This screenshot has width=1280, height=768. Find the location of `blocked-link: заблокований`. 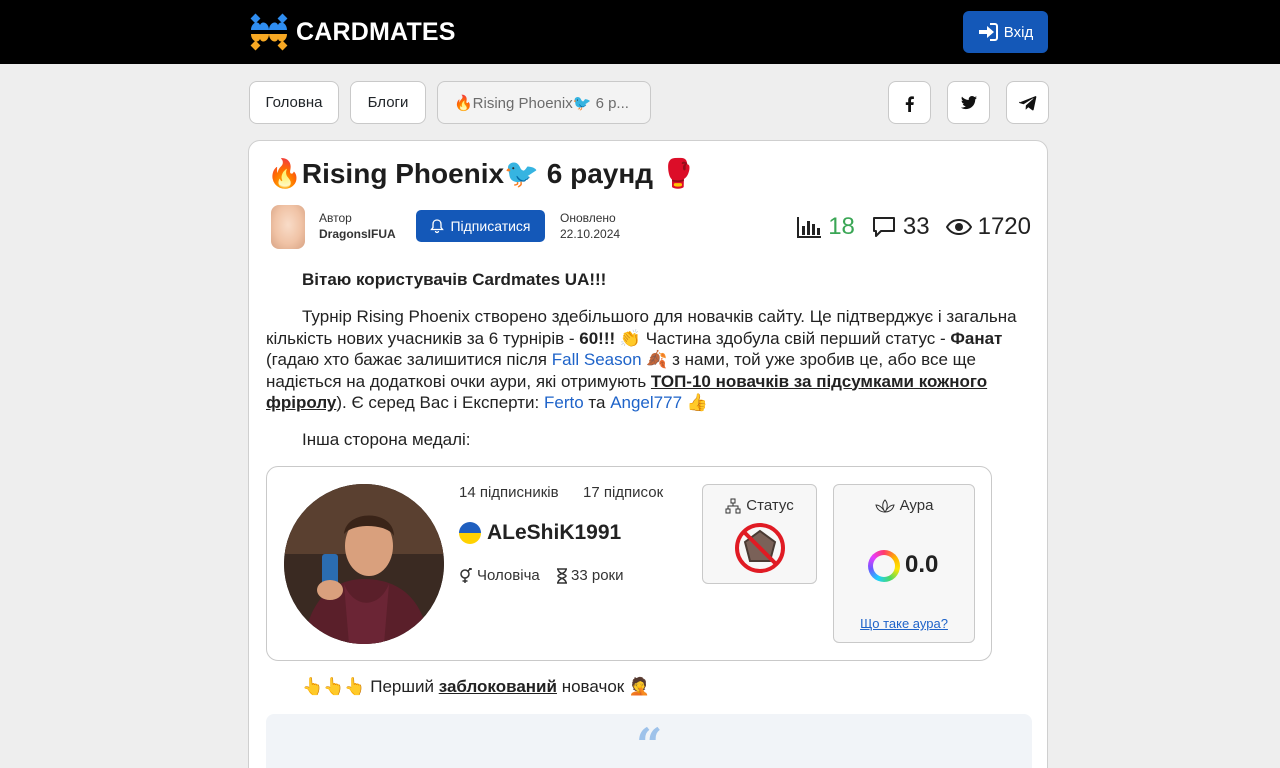

blocked-link: заблокований is located at coordinates (498, 686).